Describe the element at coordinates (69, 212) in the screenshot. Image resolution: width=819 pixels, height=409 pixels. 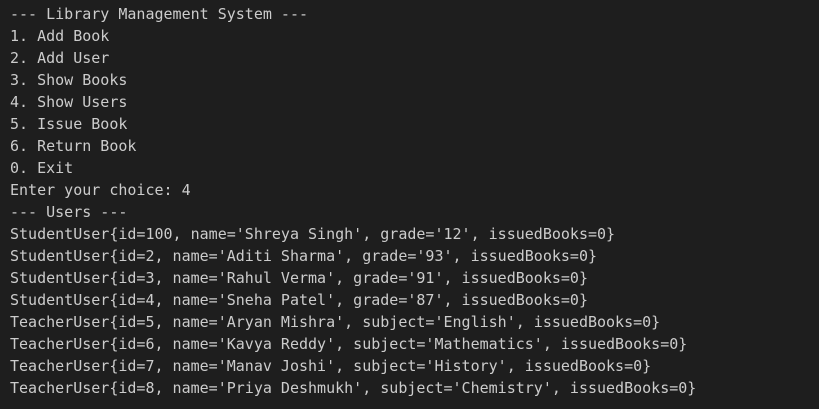
I see `users-header: --- Users ---` at that location.